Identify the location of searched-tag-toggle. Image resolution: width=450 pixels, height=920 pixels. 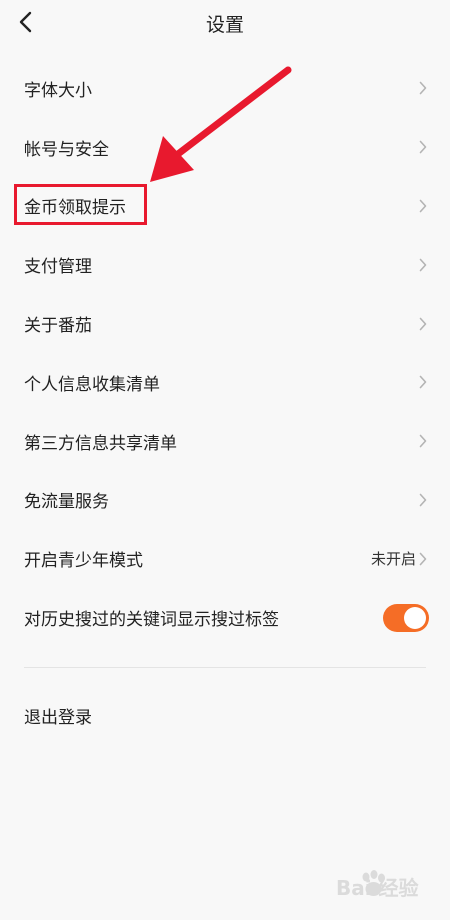
(406, 617).